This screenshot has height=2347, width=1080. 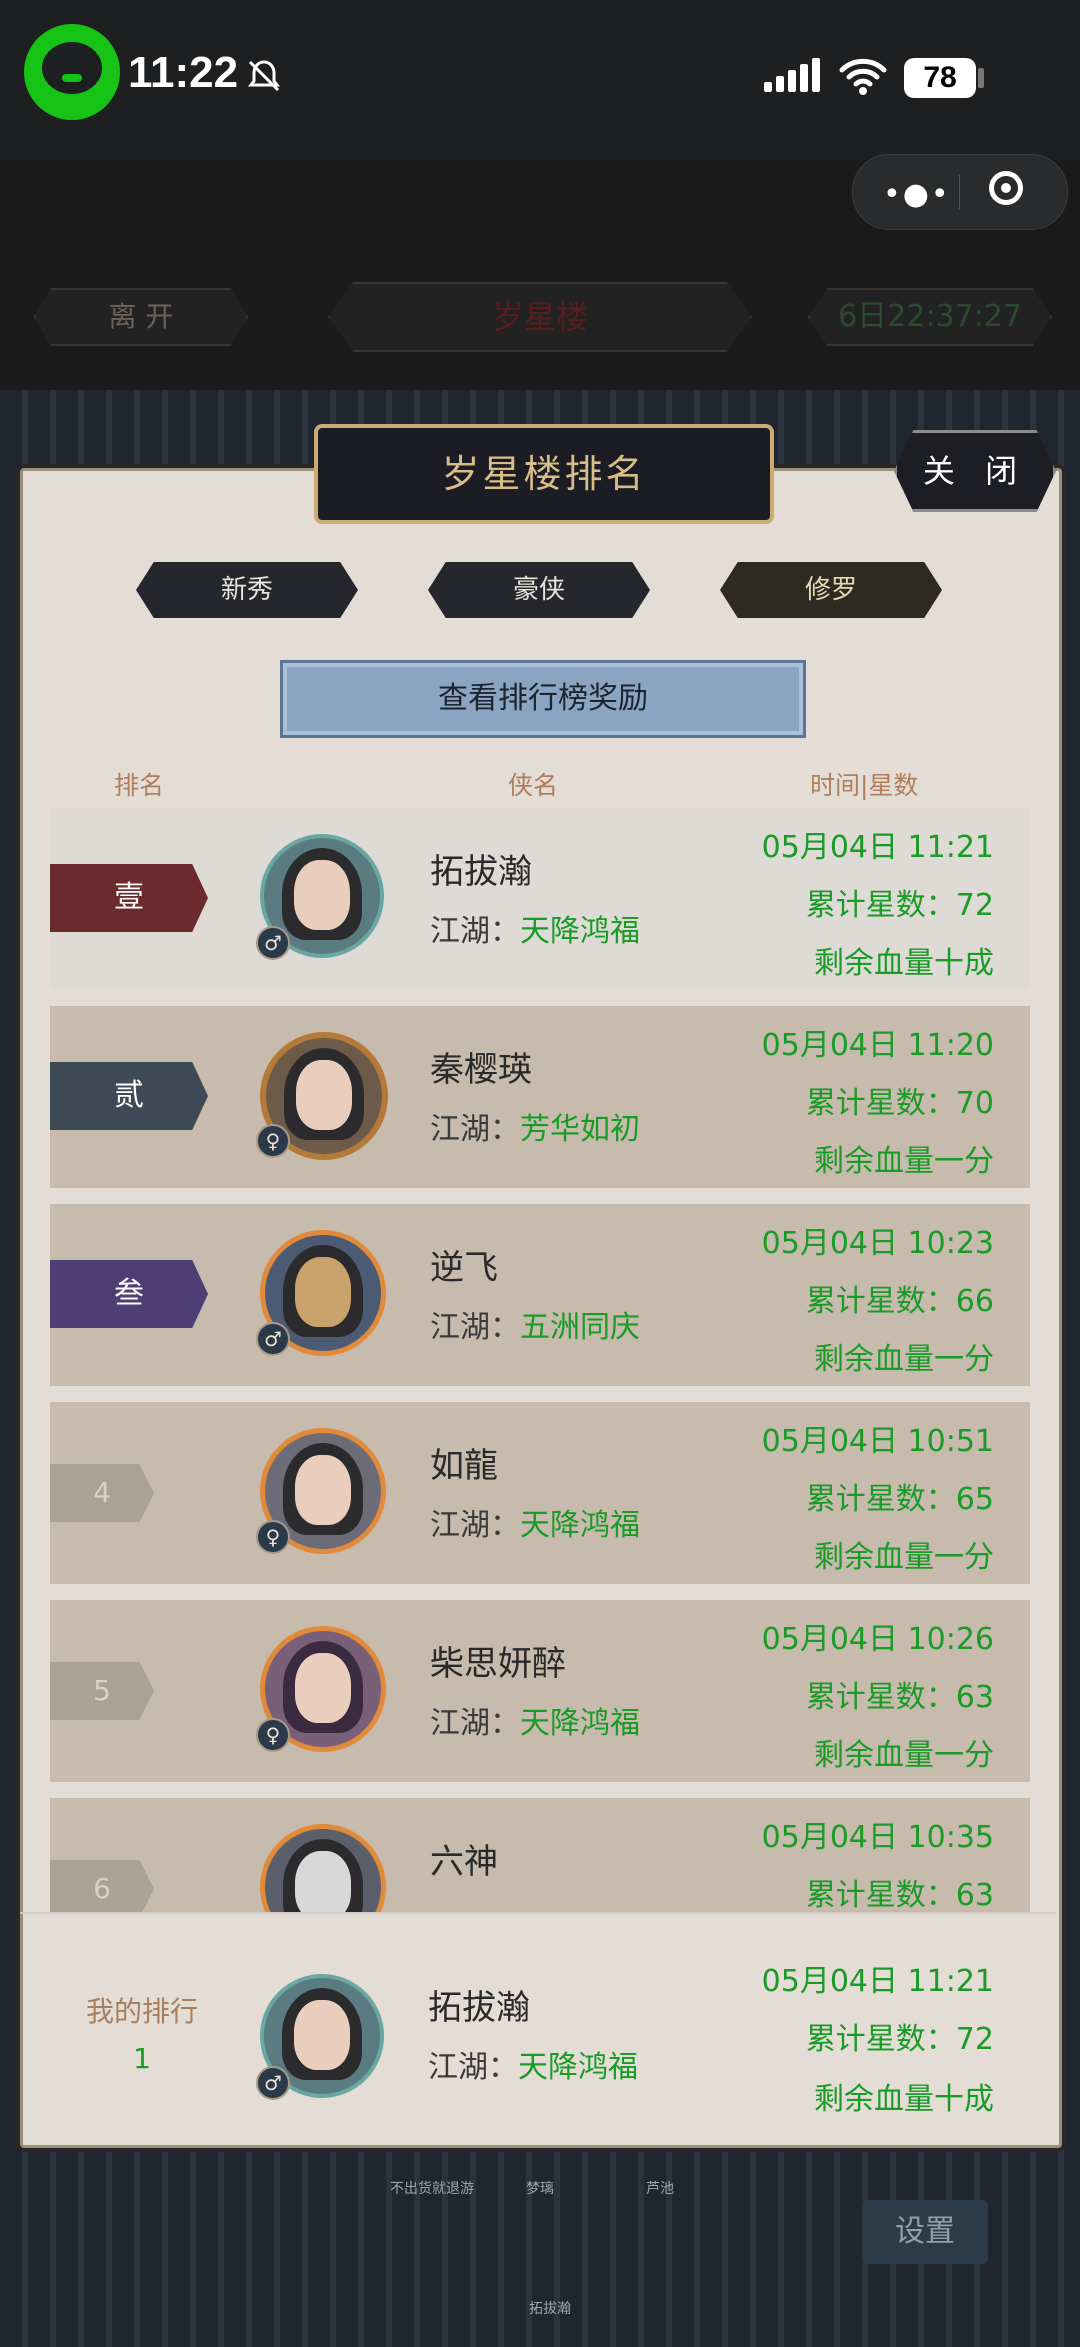 What do you see at coordinates (544, 474) in the screenshot?
I see `panel-title: 岁星楼排名` at bounding box center [544, 474].